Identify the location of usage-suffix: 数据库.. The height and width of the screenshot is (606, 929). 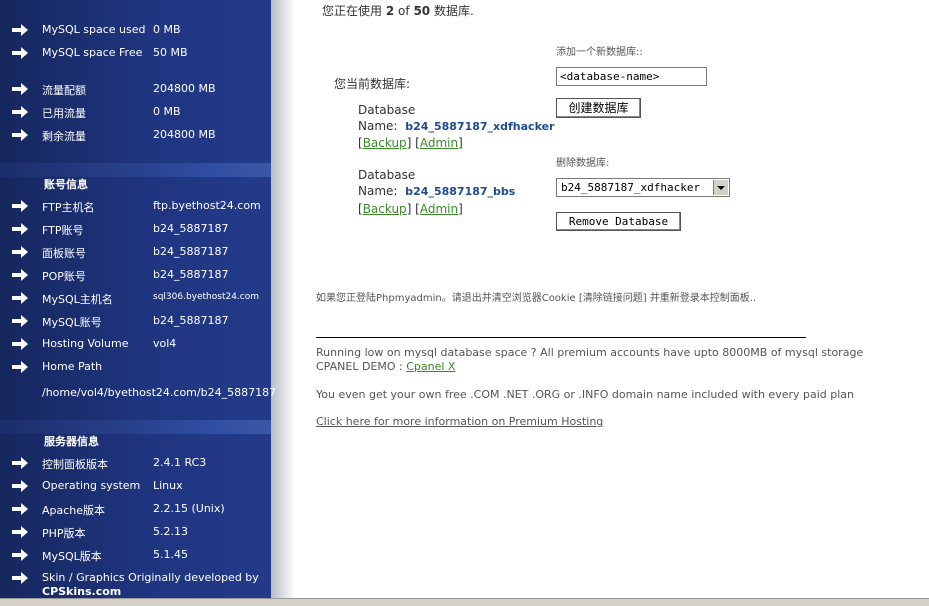
(453, 11).